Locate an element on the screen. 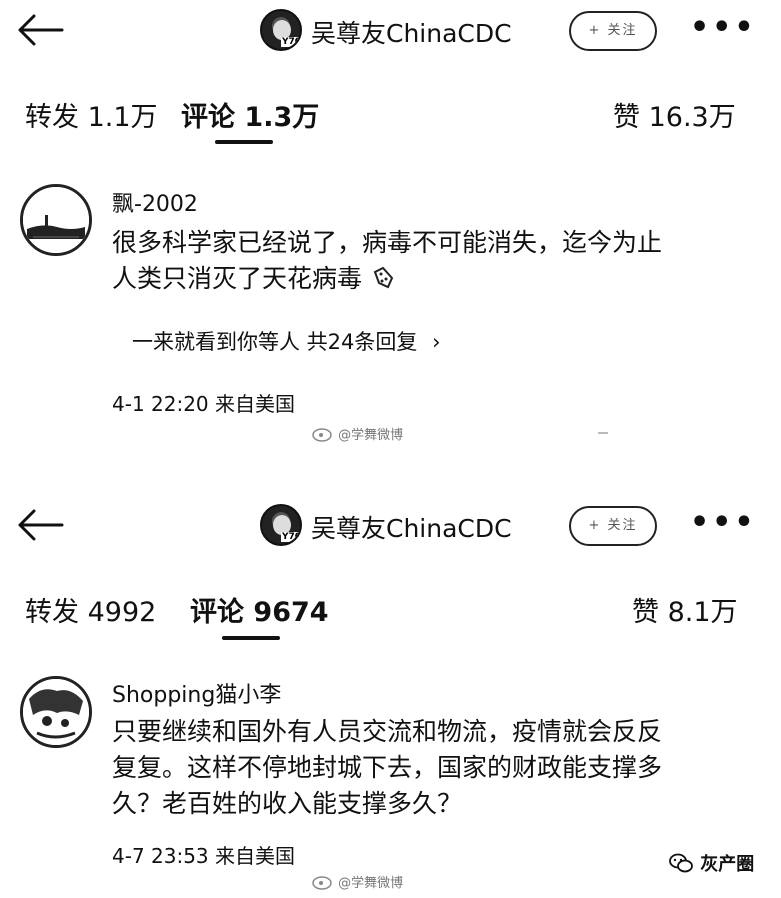 The height and width of the screenshot is (898, 781). comment-meta: 4-1 22:20 来自美国 is located at coordinates (203, 402).